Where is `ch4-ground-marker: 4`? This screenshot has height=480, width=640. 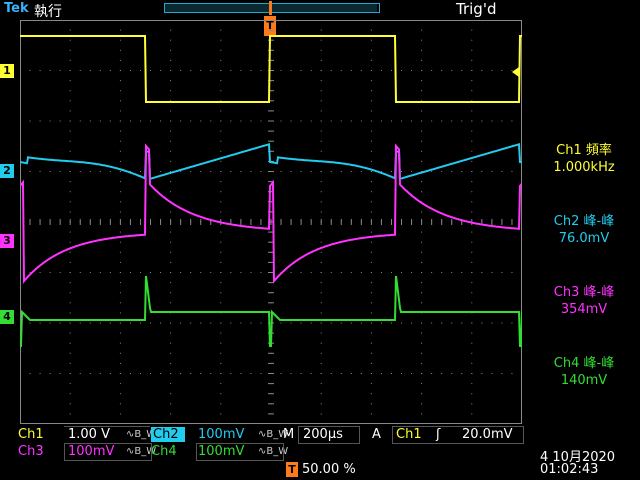 ch4-ground-marker: 4 is located at coordinates (7, 317).